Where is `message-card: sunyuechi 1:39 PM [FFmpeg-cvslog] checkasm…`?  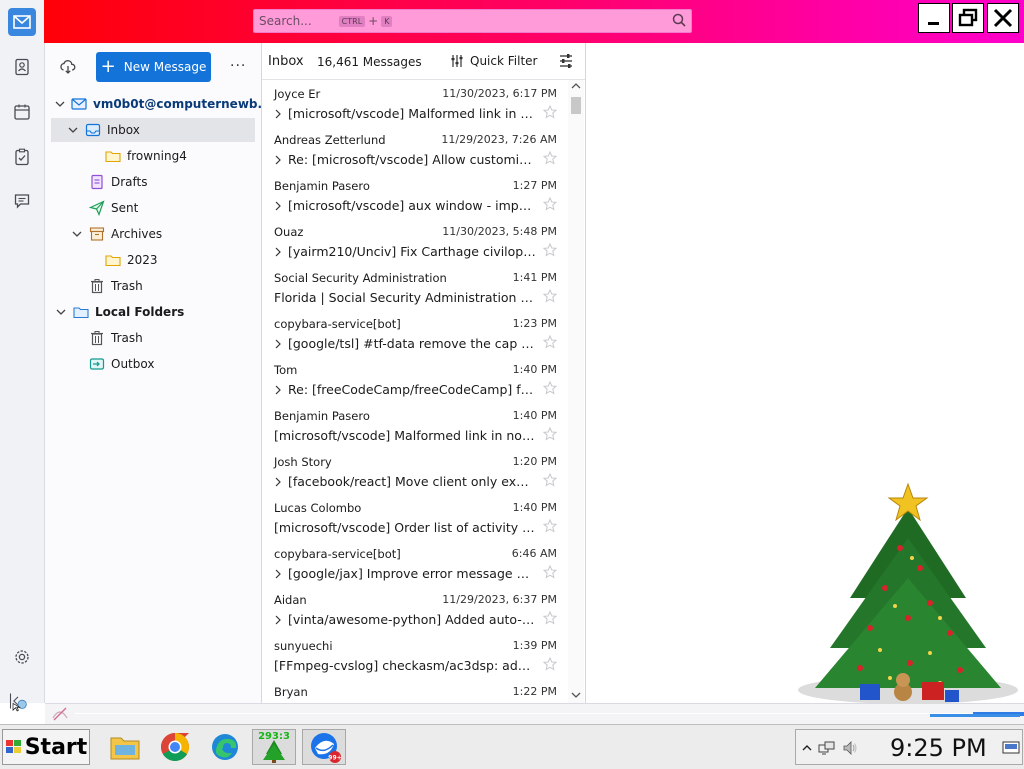
message-card: sunyuechi 1:39 PM [FFmpeg-cvslog] checkasm… is located at coordinates (414, 655).